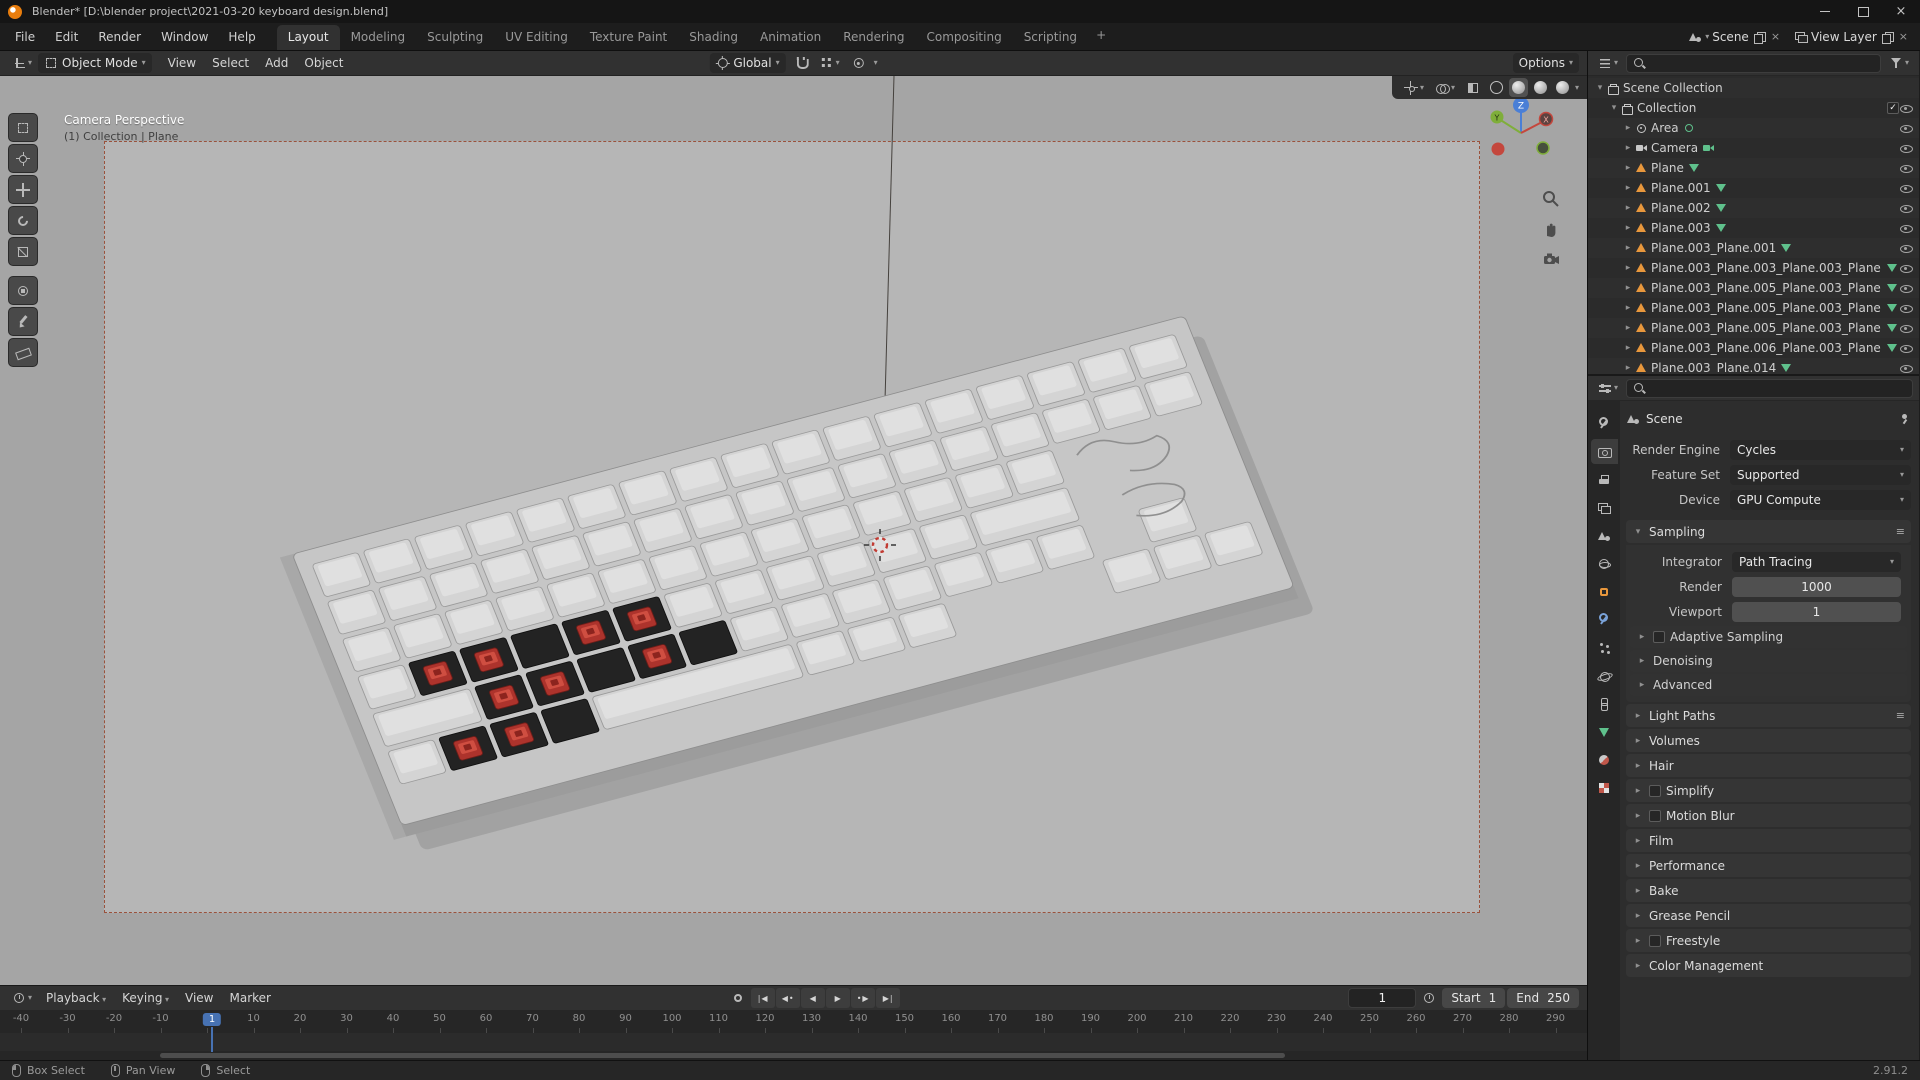 This screenshot has height=1080, width=1920. What do you see at coordinates (1545, 63) in the screenshot?
I see `options-dropdown: Options ▾` at bounding box center [1545, 63].